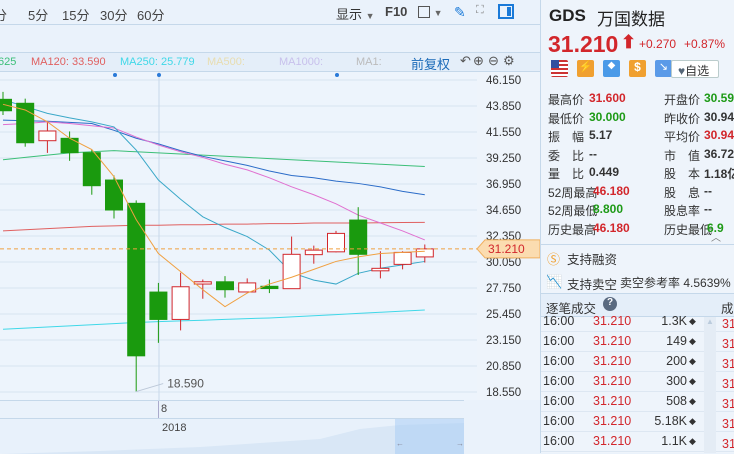 The height and width of the screenshot is (454, 734). Describe the element at coordinates (716, 236) in the screenshot. I see `collapse-chevron-icon: ︿` at that location.